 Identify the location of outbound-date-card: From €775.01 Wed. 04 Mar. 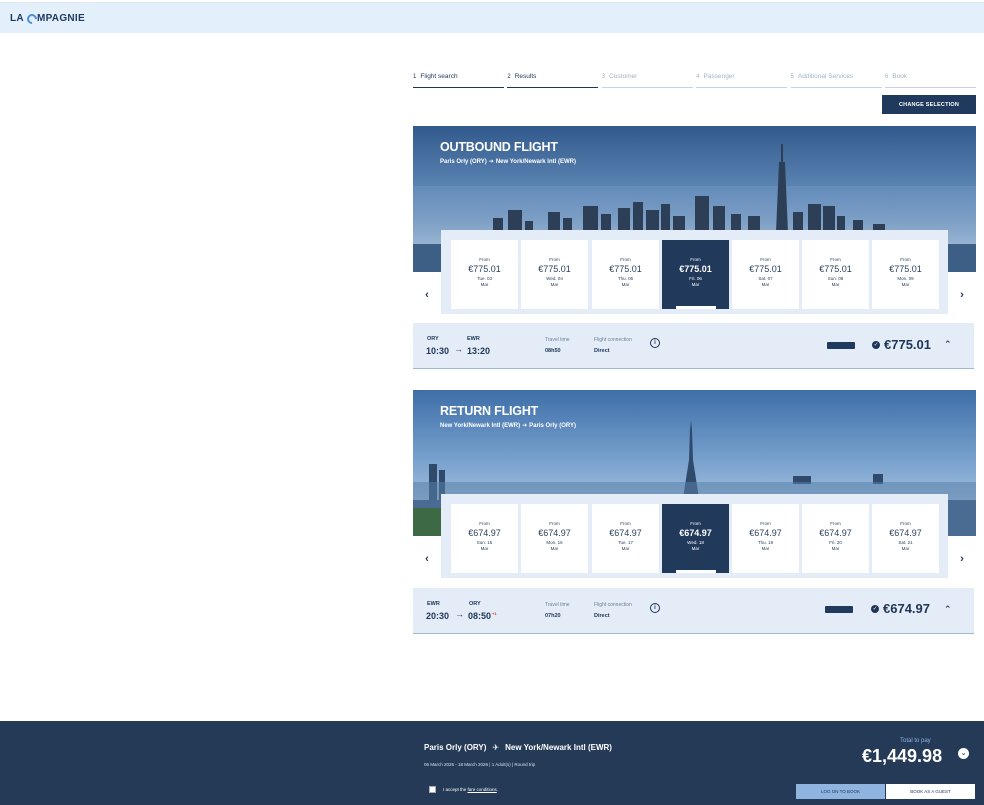
(554, 274).